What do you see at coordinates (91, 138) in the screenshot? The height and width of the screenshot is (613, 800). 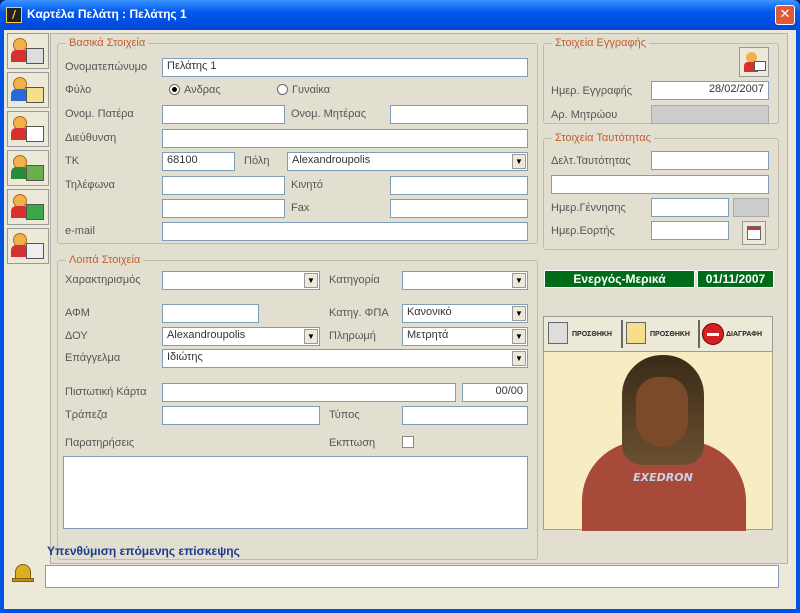 I see `address-label: Διεύθυνση` at bounding box center [91, 138].